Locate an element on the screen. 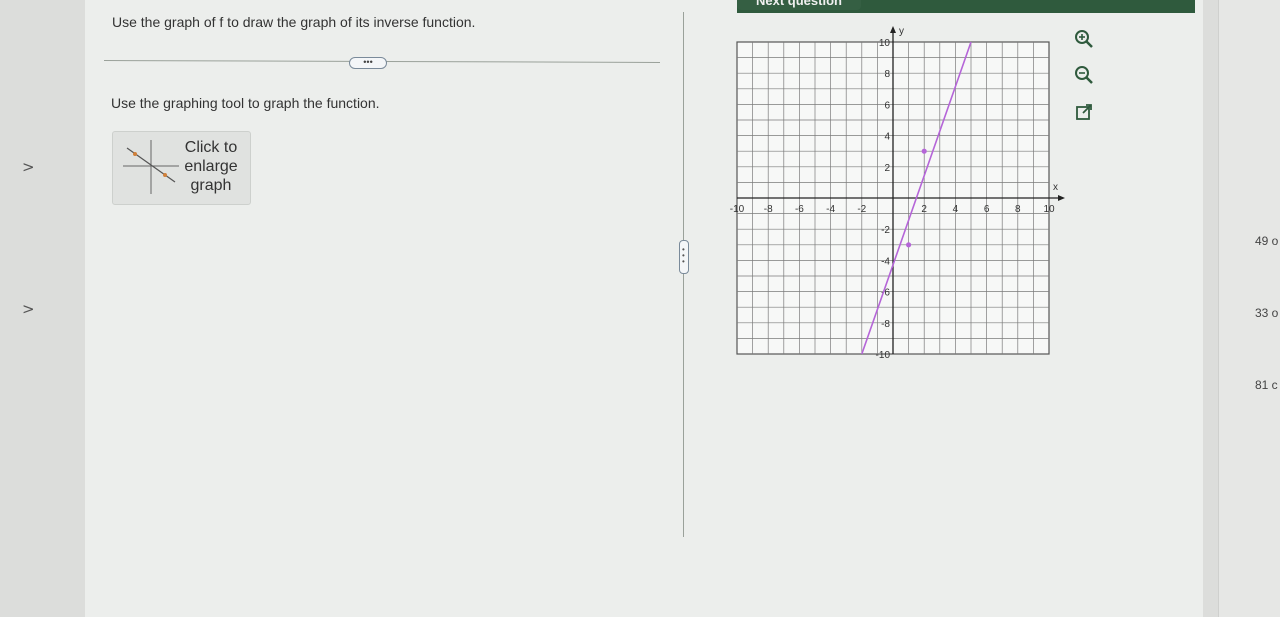 The height and width of the screenshot is (617, 1280). y-tick-label: -10 is located at coordinates (883, 355).